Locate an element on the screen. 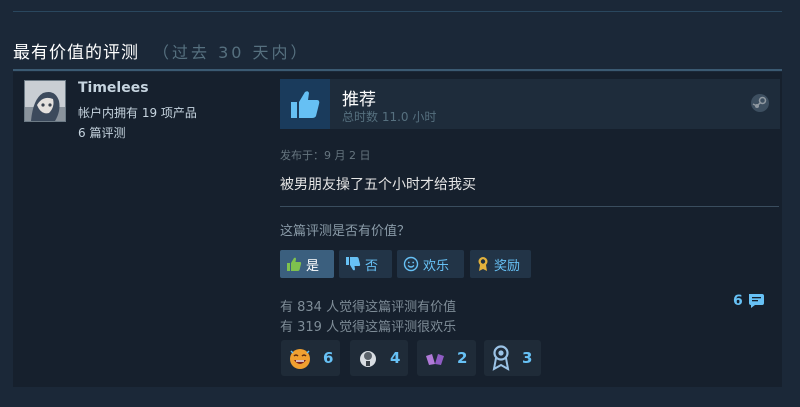 The height and width of the screenshot is (407, 800). award-ribbon-icon is located at coordinates (483, 264).